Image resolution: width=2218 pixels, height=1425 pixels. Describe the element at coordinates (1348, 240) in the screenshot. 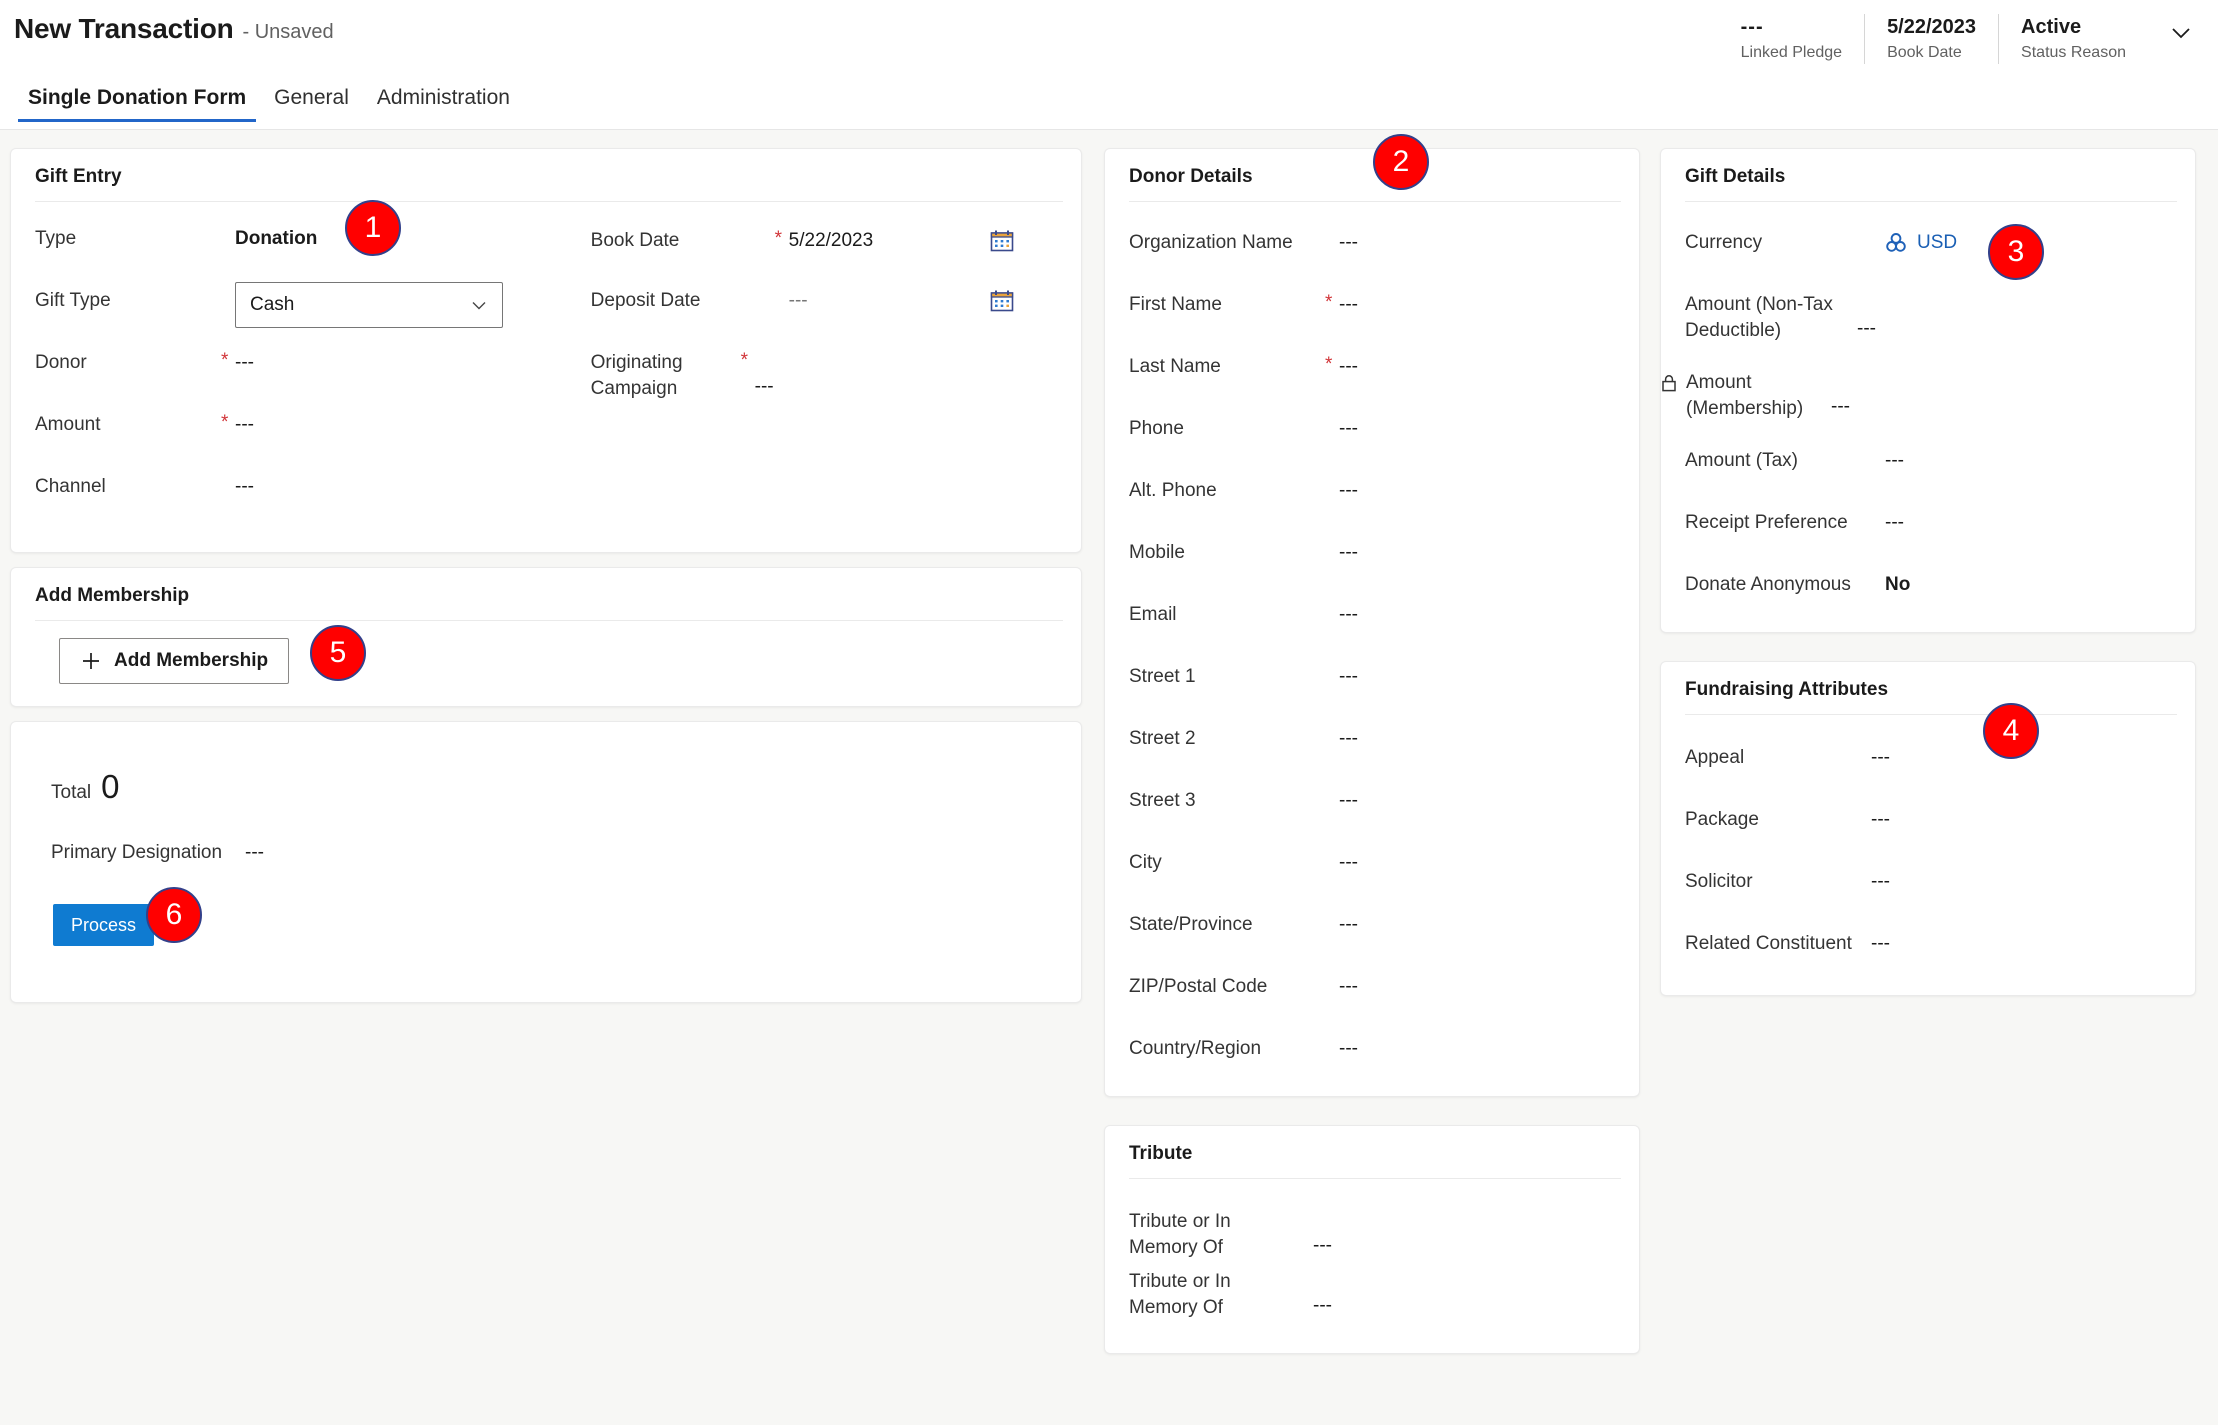

I see `organization-name-value: ---` at that location.